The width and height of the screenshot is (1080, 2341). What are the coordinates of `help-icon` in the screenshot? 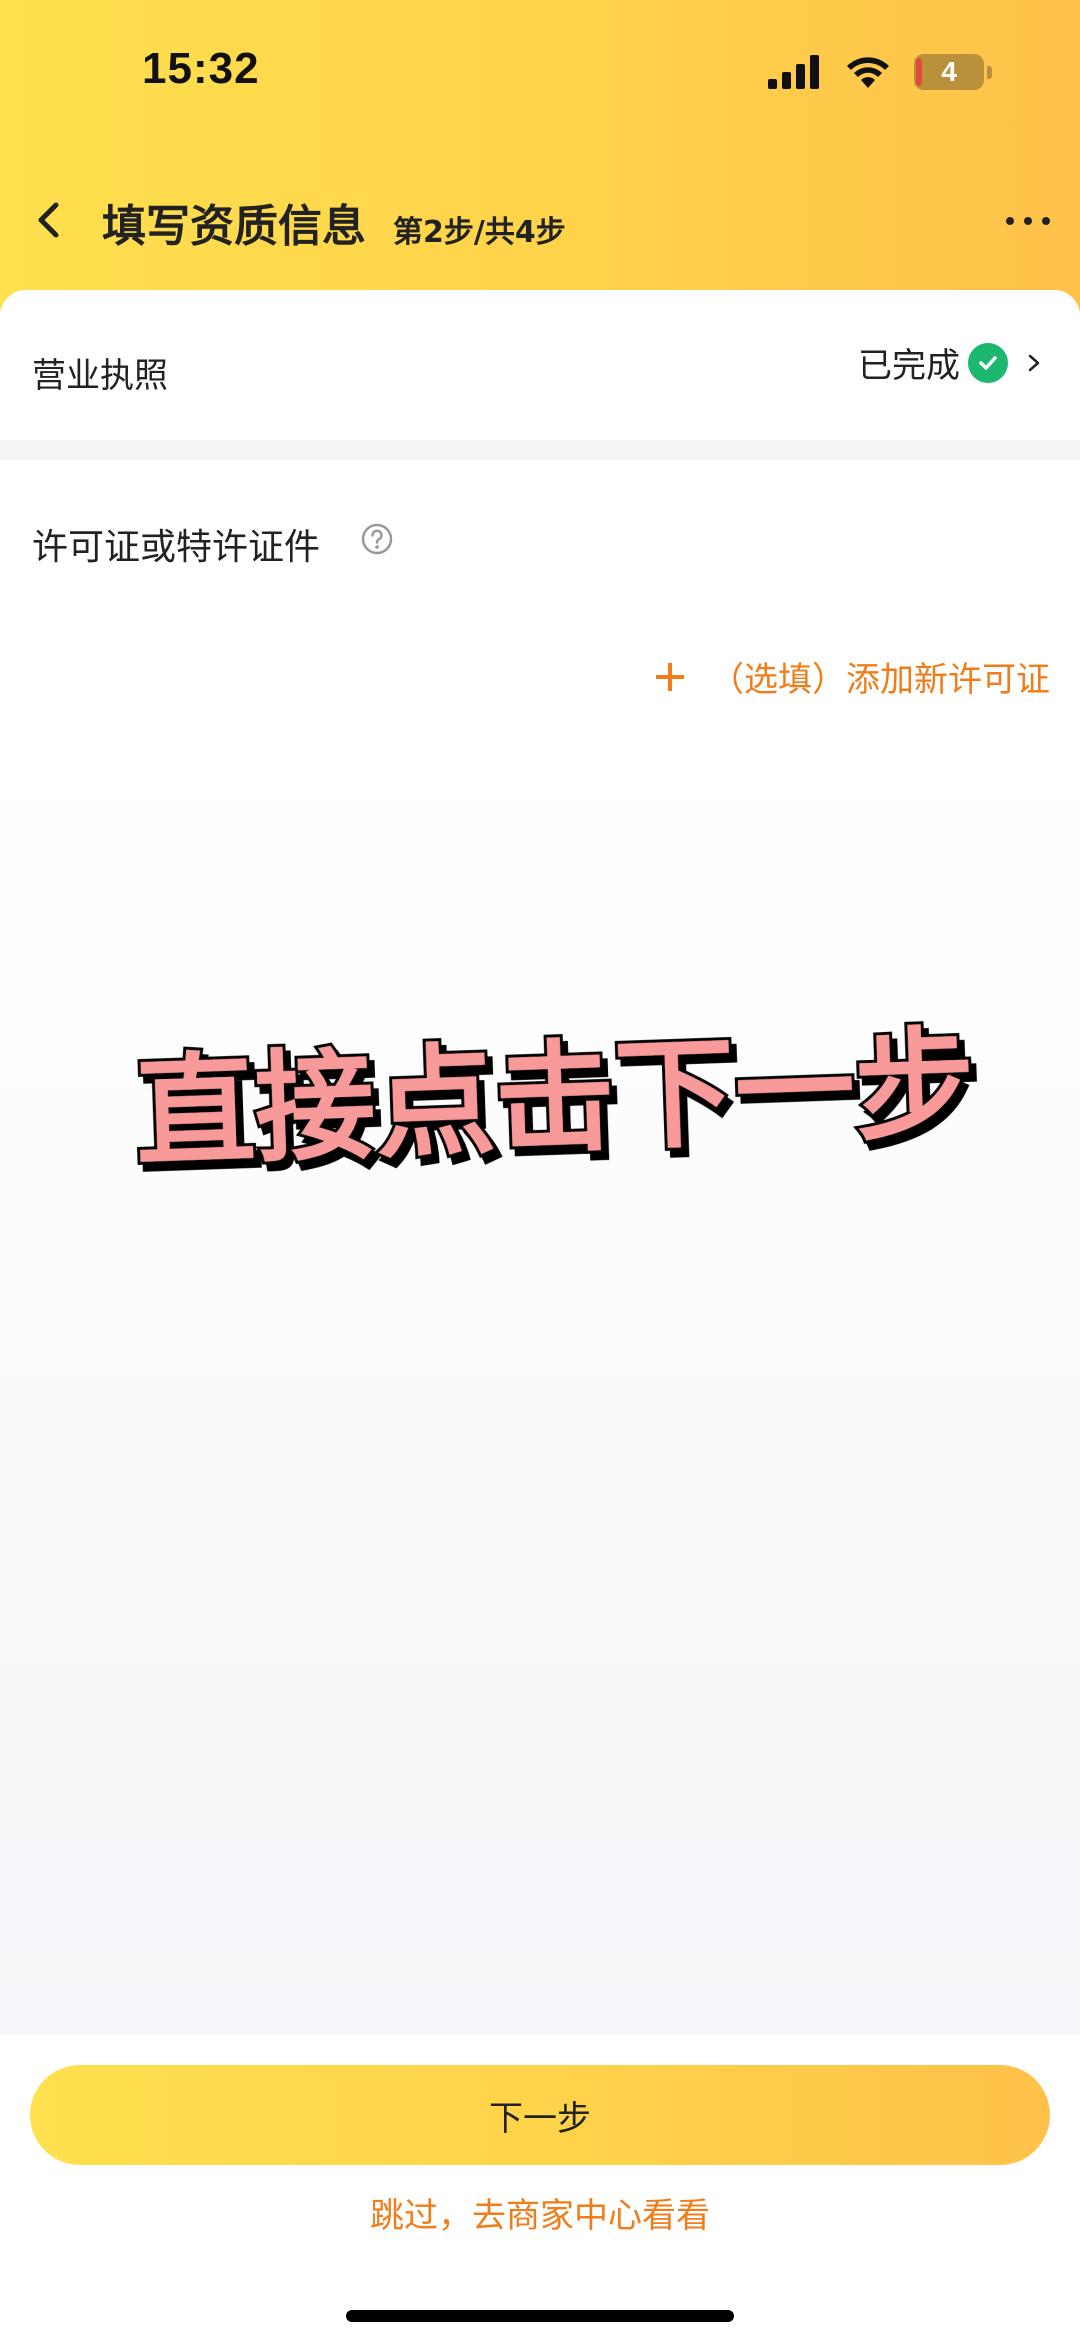 It's located at (377, 539).